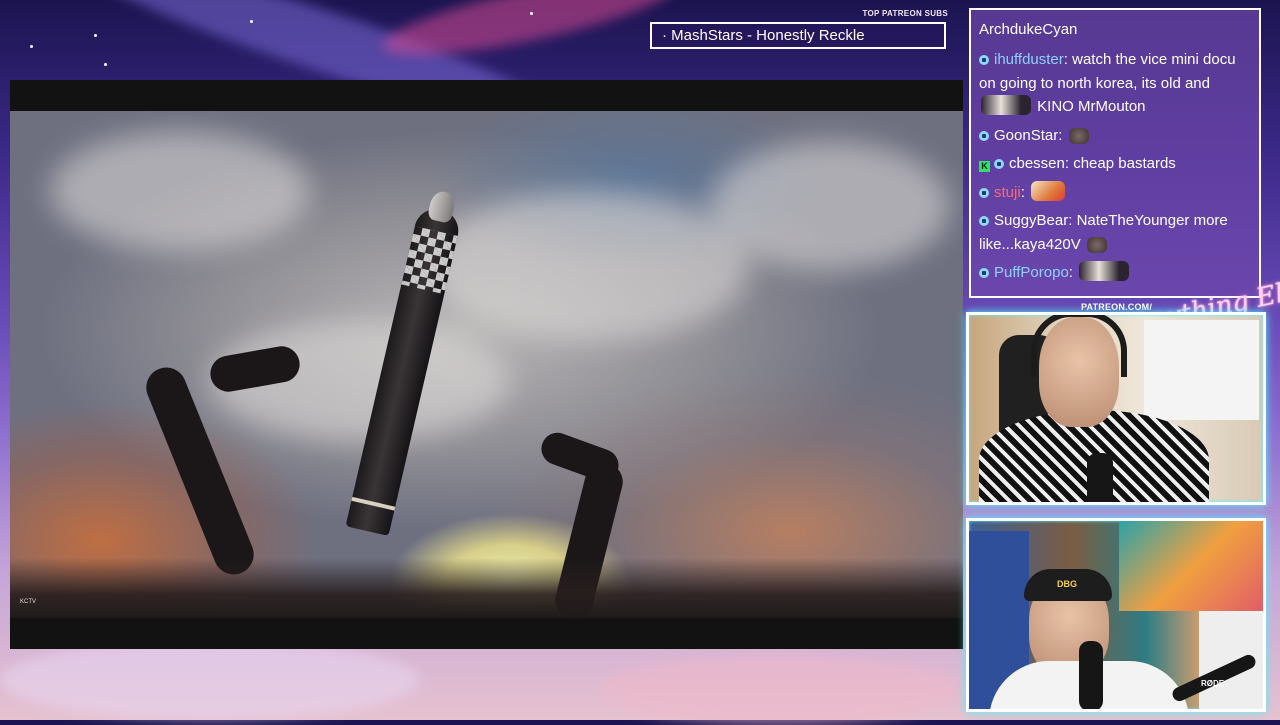 This screenshot has height=725, width=1280. Describe the element at coordinates (1031, 272) in the screenshot. I see `chat-username: PuffPoropo` at that location.